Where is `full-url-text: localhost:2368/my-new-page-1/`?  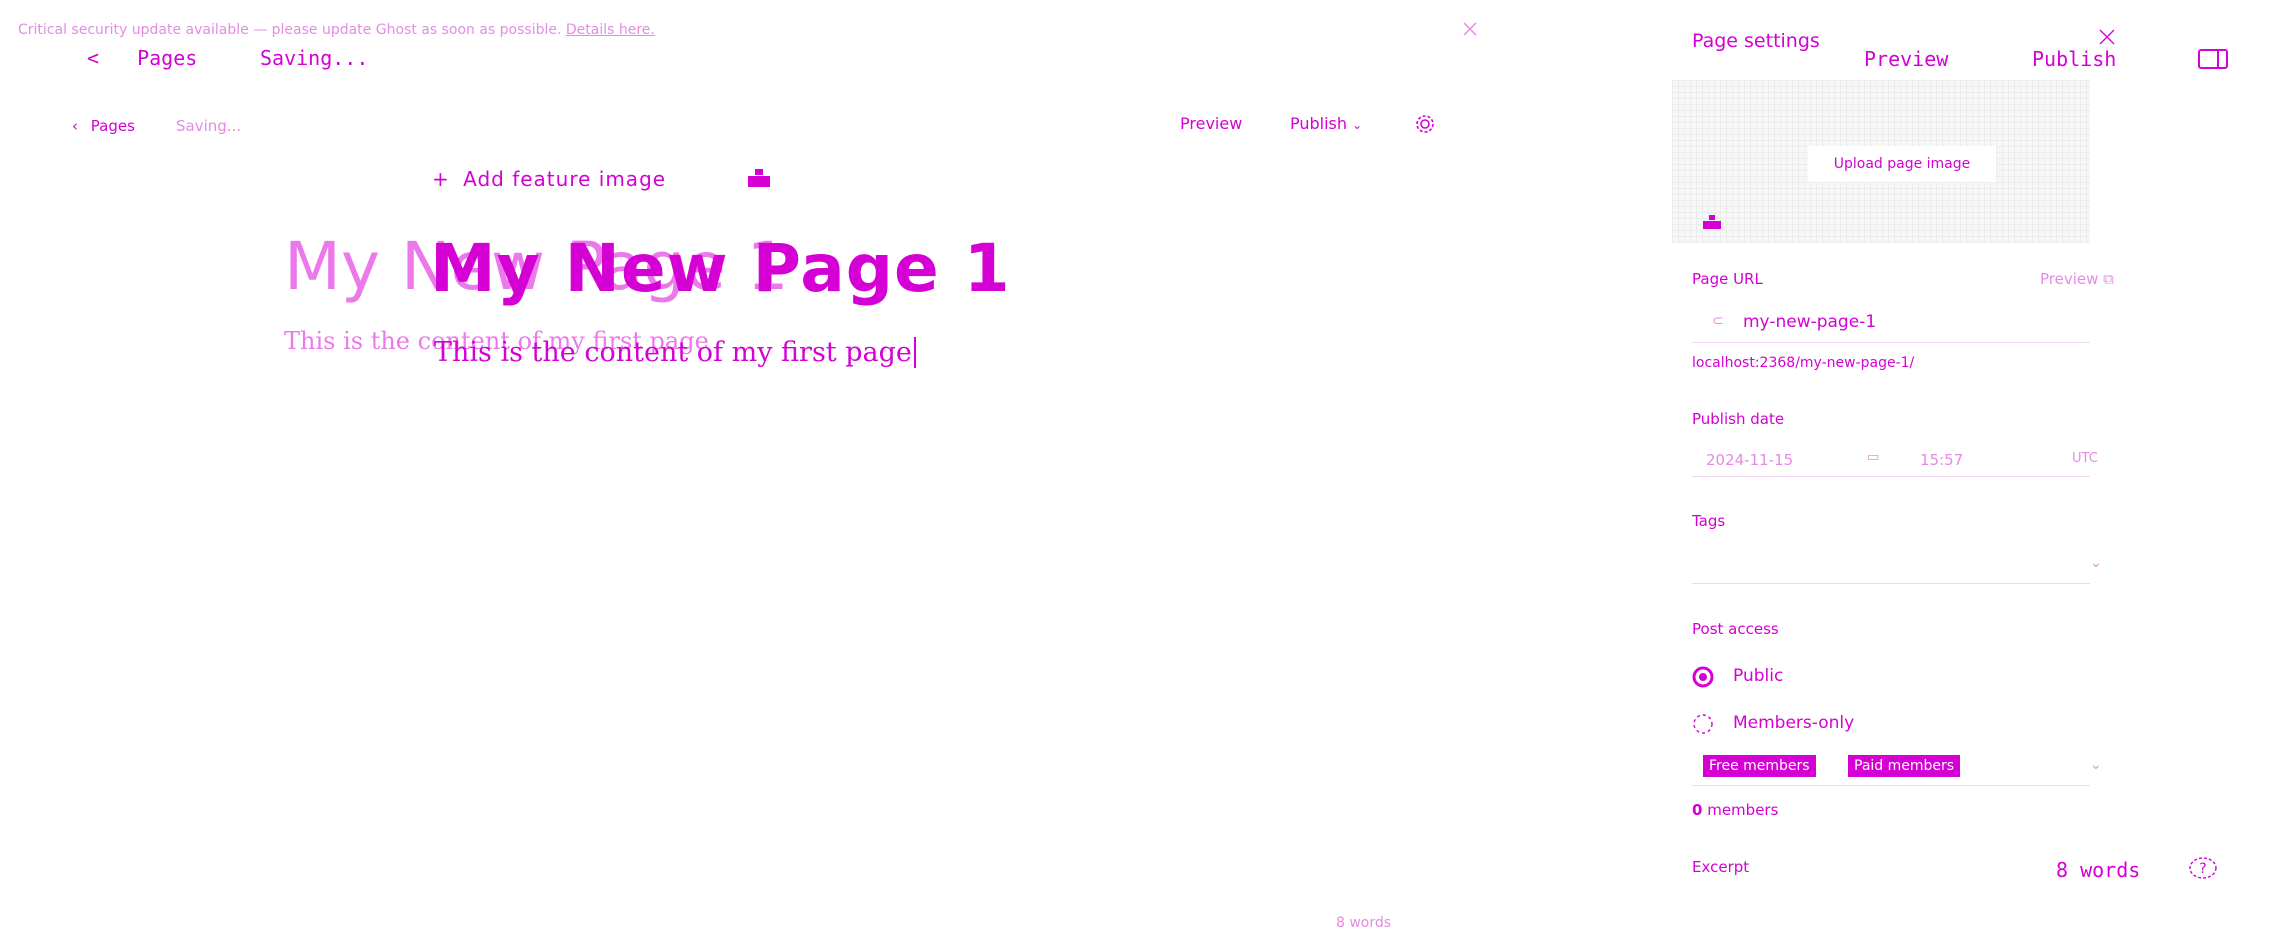 full-url-text: localhost:2368/my-new-page-1/ is located at coordinates (1803, 363).